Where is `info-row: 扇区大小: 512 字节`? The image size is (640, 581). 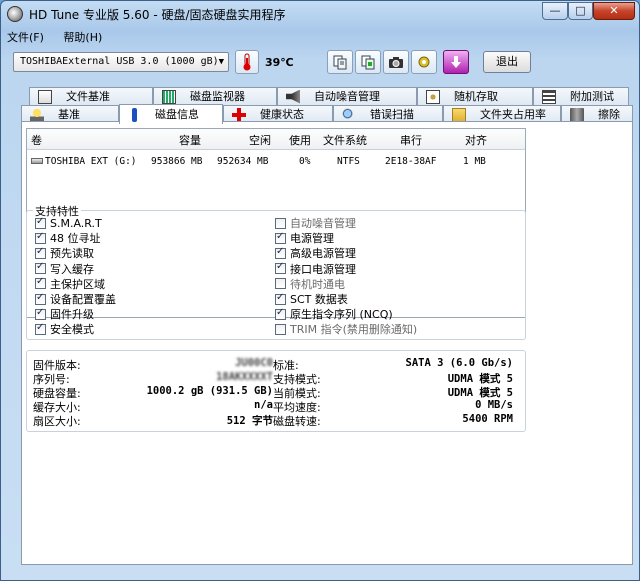
info-row: 扇区大小: 512 字节 is located at coordinates (153, 420).